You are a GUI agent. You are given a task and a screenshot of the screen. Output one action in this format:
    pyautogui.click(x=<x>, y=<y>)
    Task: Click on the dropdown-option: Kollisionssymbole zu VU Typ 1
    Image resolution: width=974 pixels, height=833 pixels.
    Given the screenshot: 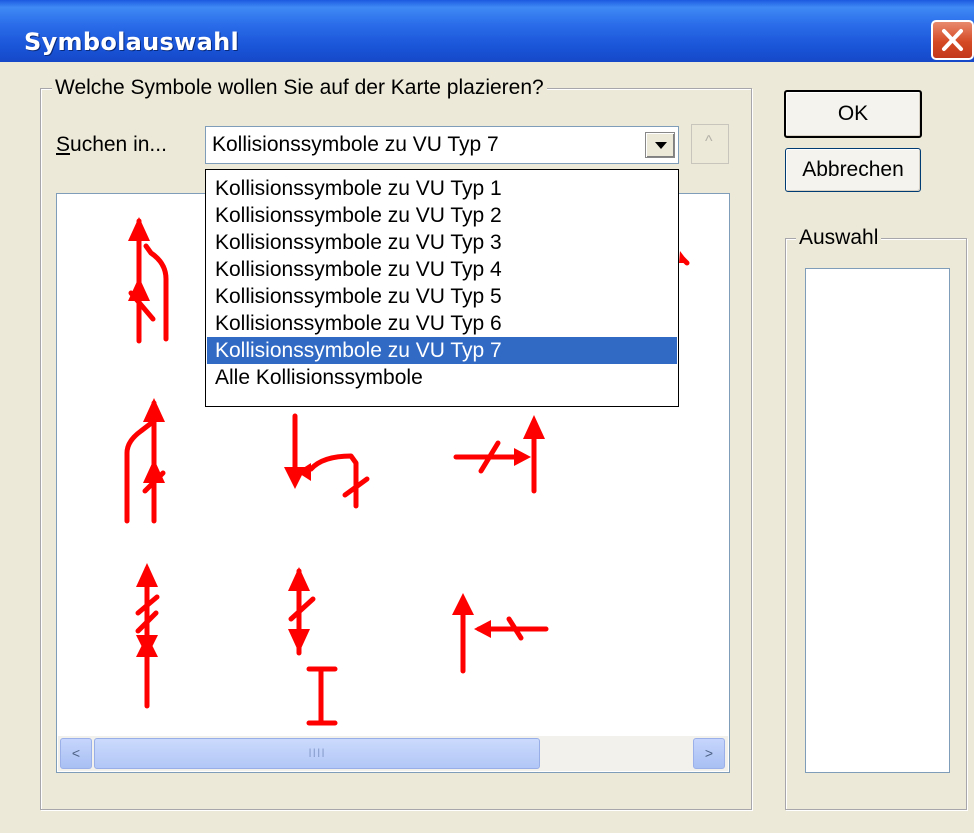 What is the action you would take?
    pyautogui.click(x=442, y=188)
    